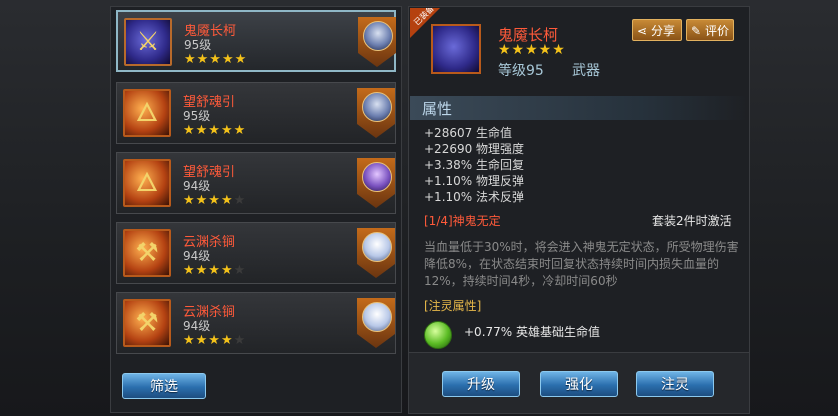 The width and height of the screenshot is (838, 416). Describe the element at coordinates (474, 197) in the screenshot. I see `attribute-line: +1.10% 法术反弹` at that location.